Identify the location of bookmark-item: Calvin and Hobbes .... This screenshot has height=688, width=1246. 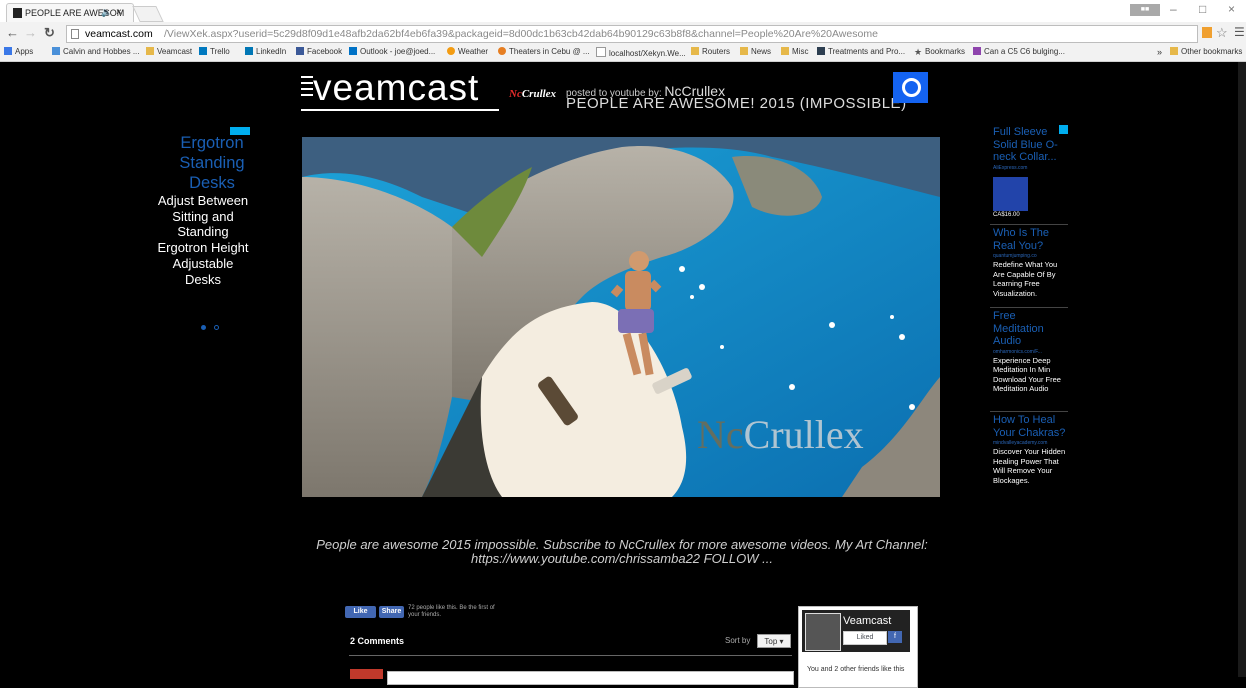
(96, 51).